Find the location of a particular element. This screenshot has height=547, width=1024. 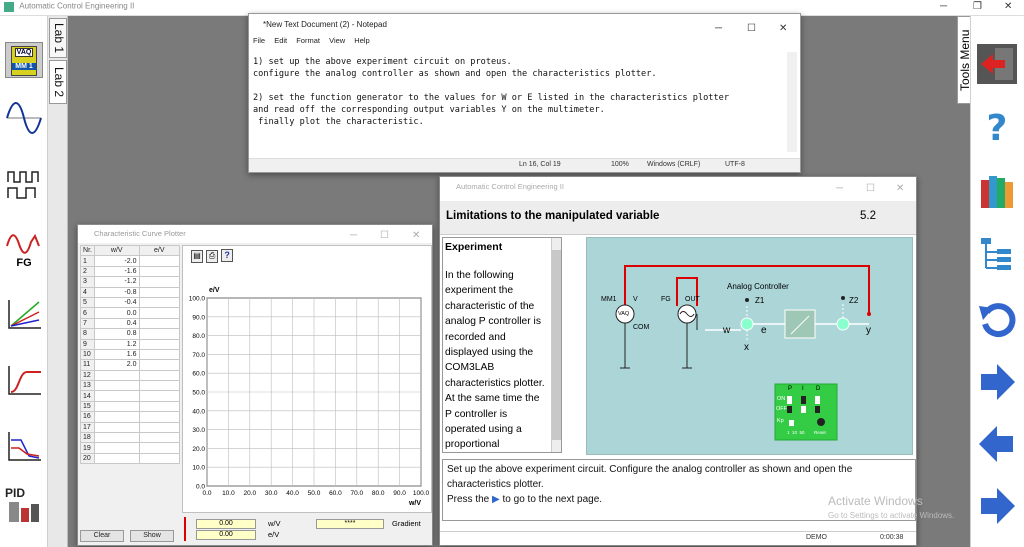

characteristic-plotter-button is located at coordinates (24, 314).